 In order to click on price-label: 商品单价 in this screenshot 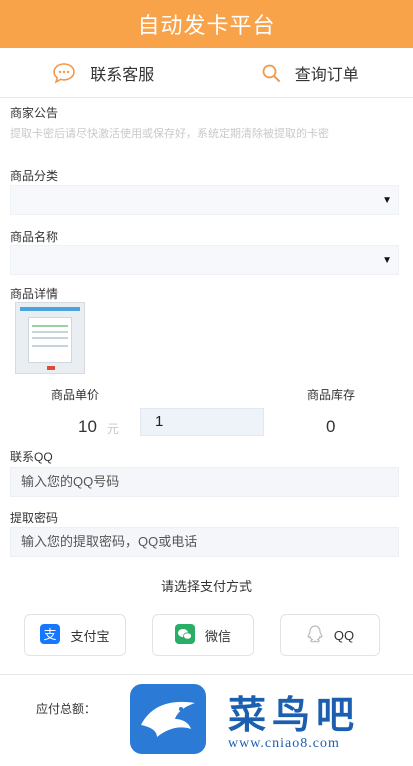, I will do `click(74, 395)`.